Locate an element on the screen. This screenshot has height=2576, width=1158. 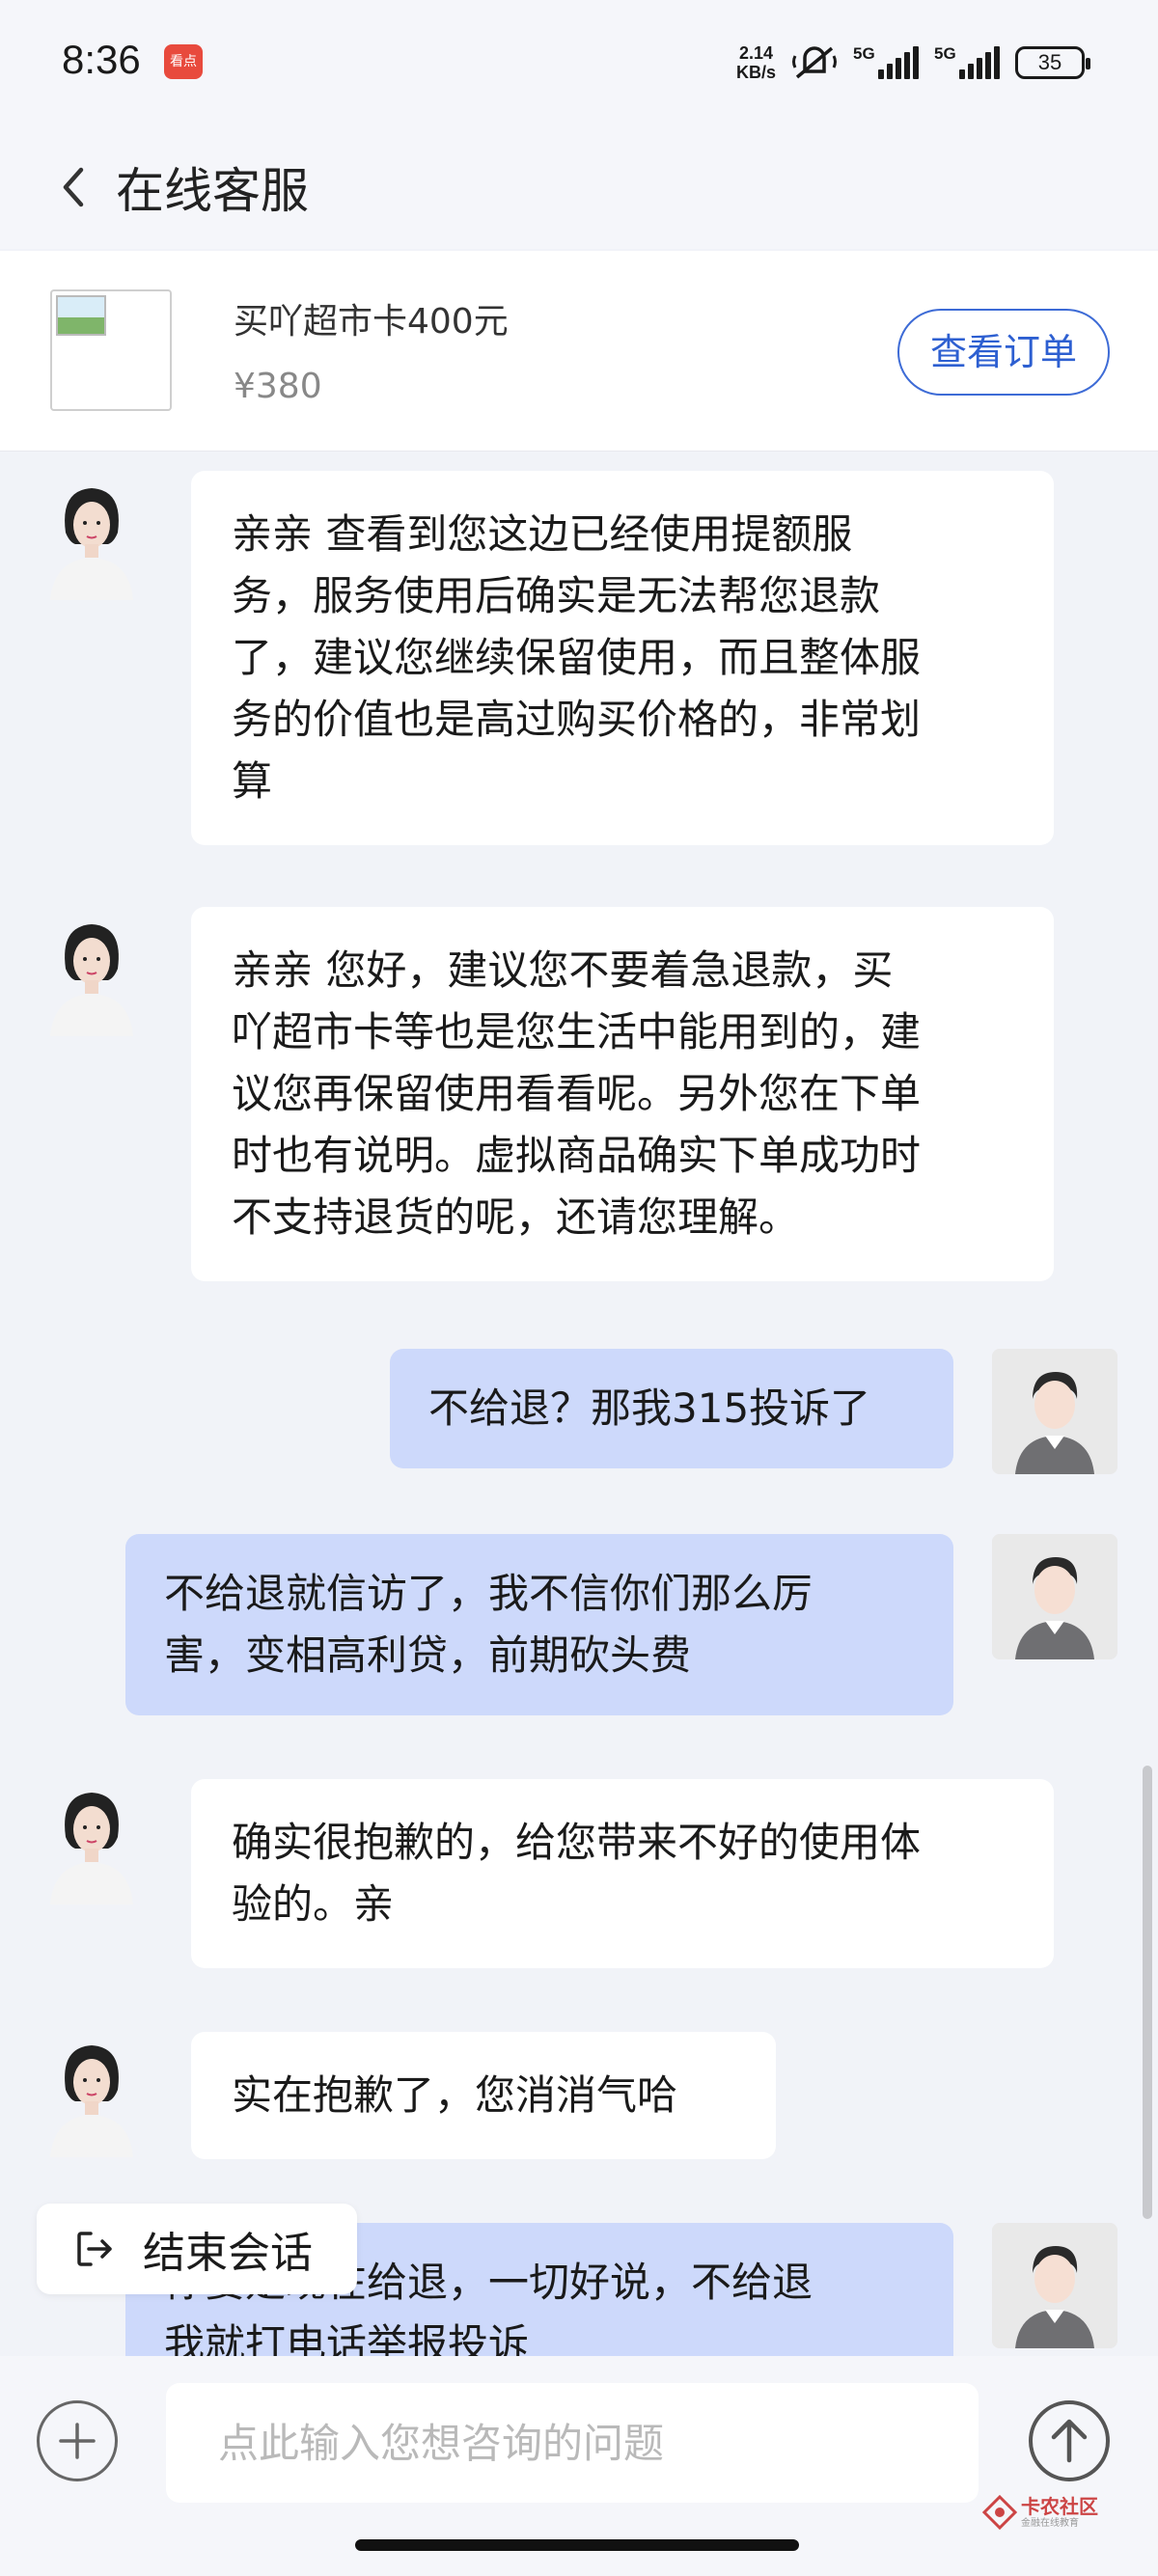
page-title: 在线客服 is located at coordinates (212, 191).